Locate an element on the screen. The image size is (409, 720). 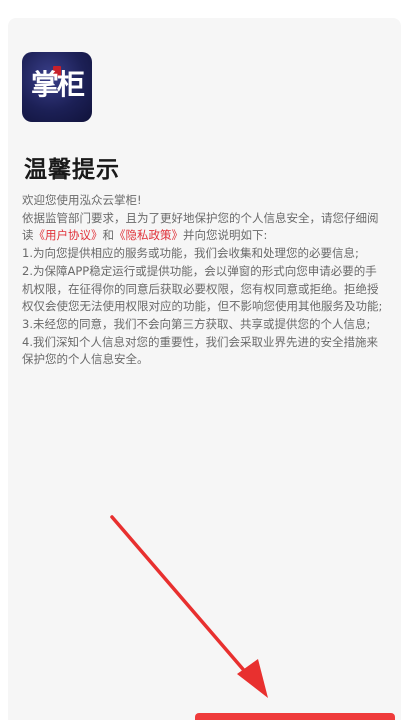
list-item: 3.未经您的同意，我们不会向第三方获取、共享或提供您的个人信息; is located at coordinates (196, 323).